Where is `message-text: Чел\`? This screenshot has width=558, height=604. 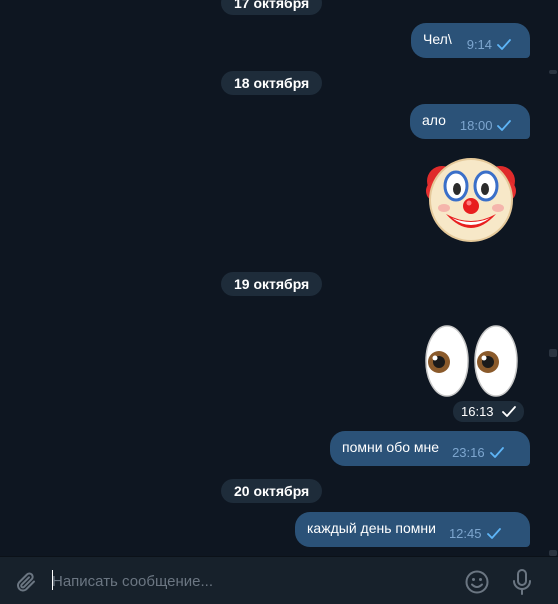
message-text: Чел\ is located at coordinates (437, 38).